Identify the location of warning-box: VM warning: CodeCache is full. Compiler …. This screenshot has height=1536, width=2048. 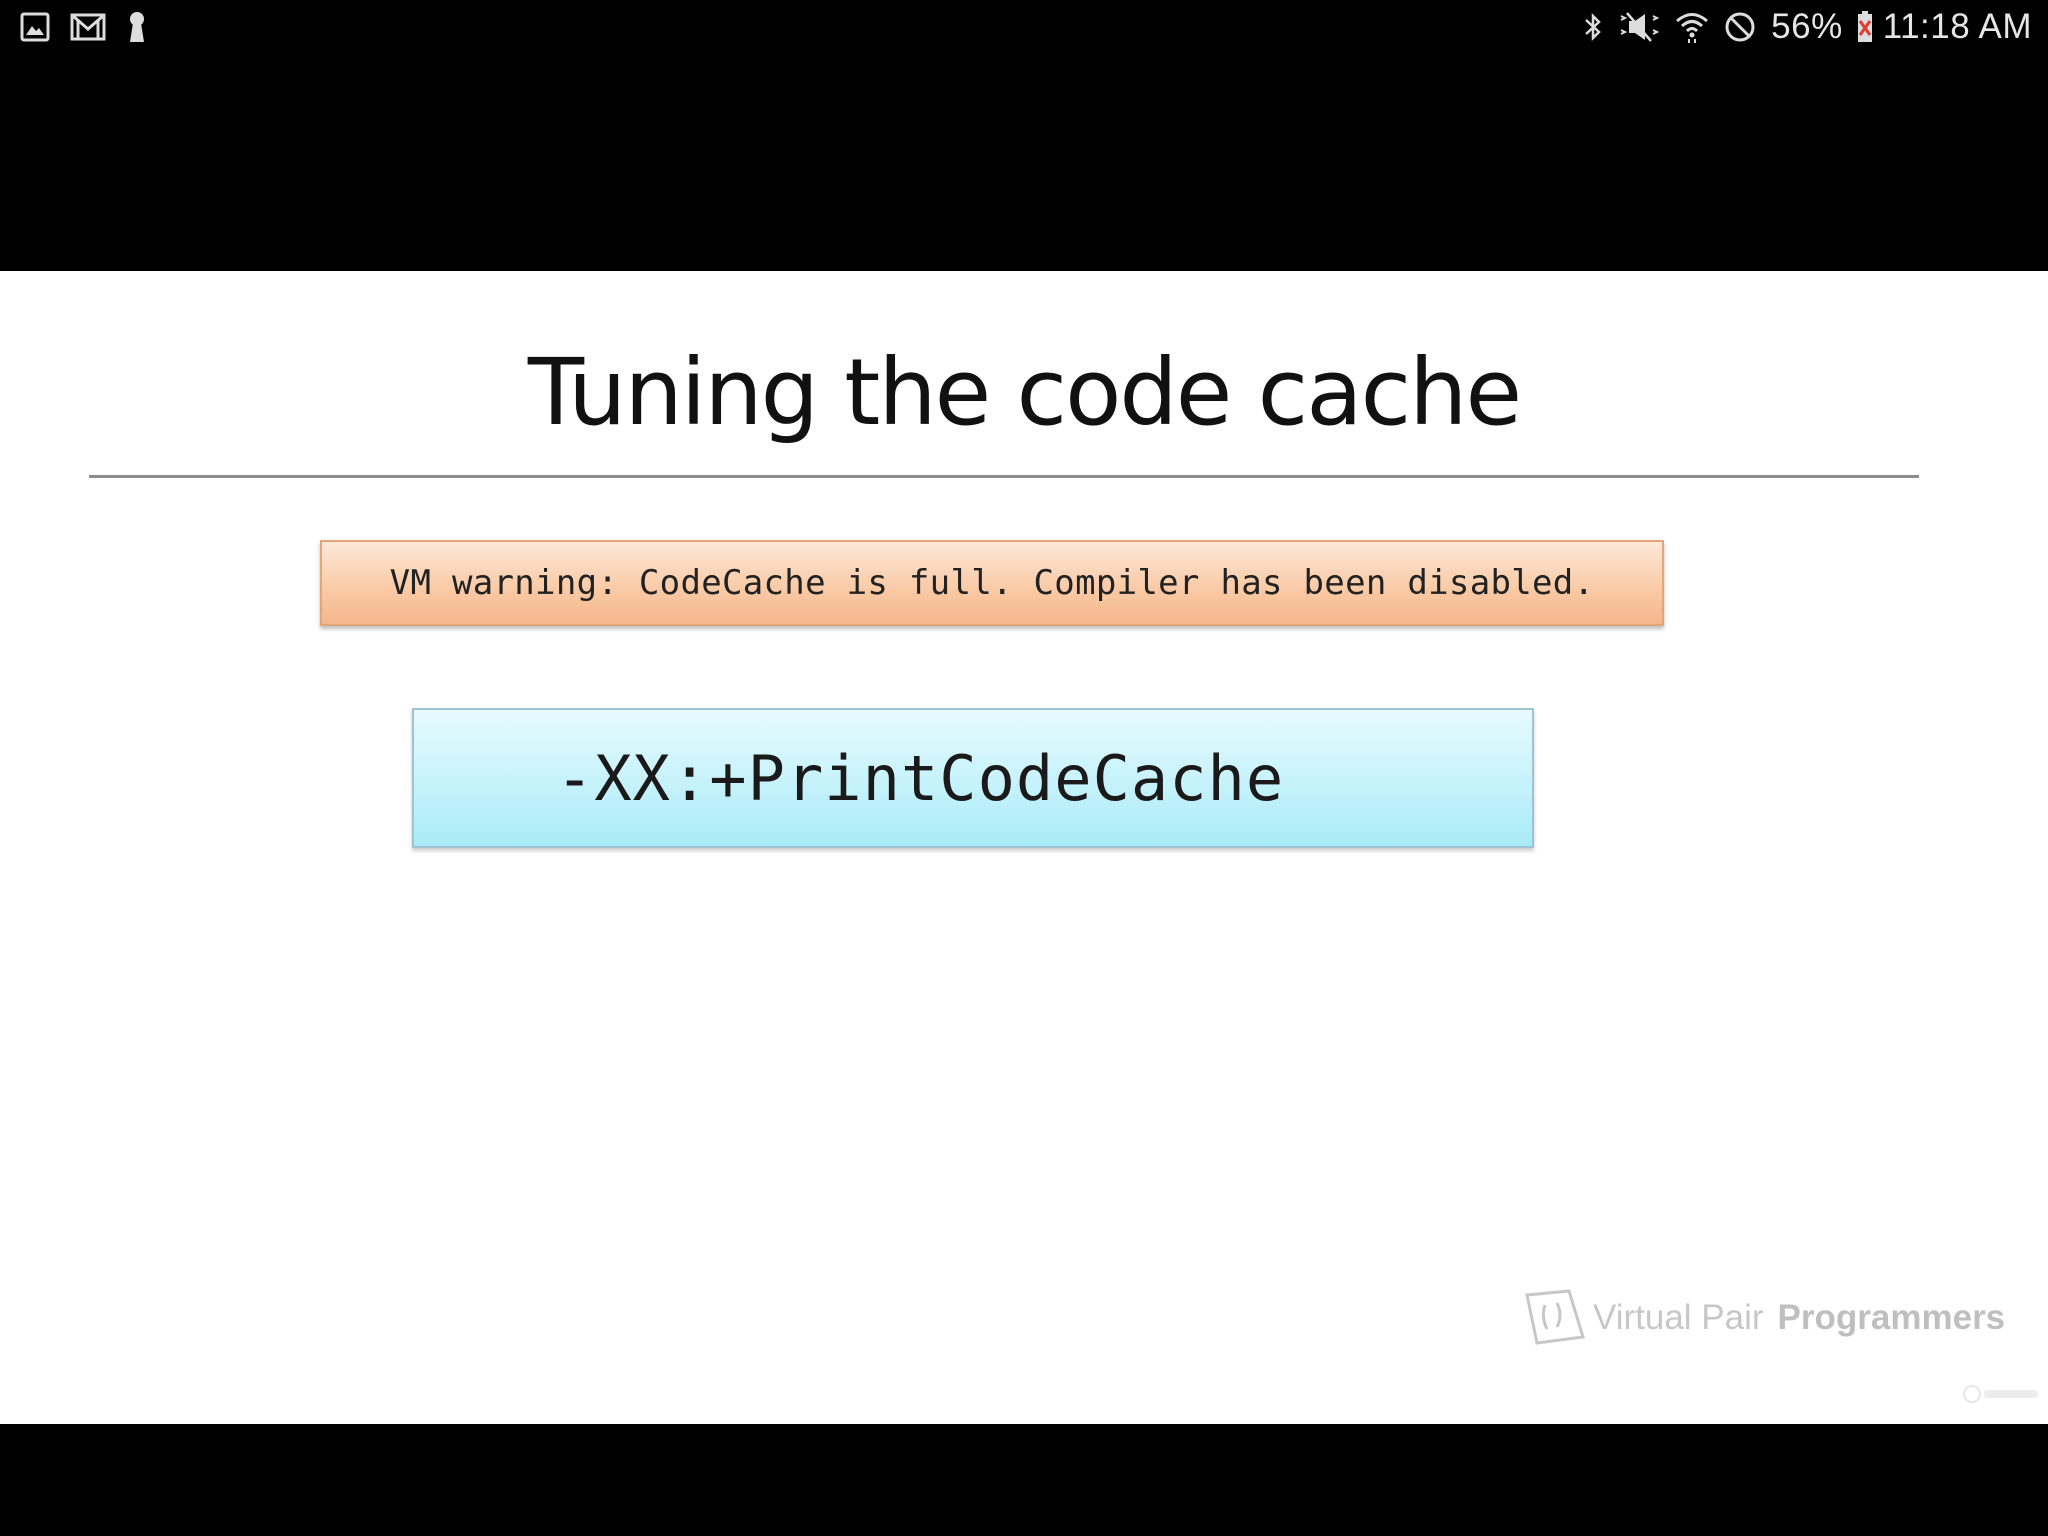
(992, 583).